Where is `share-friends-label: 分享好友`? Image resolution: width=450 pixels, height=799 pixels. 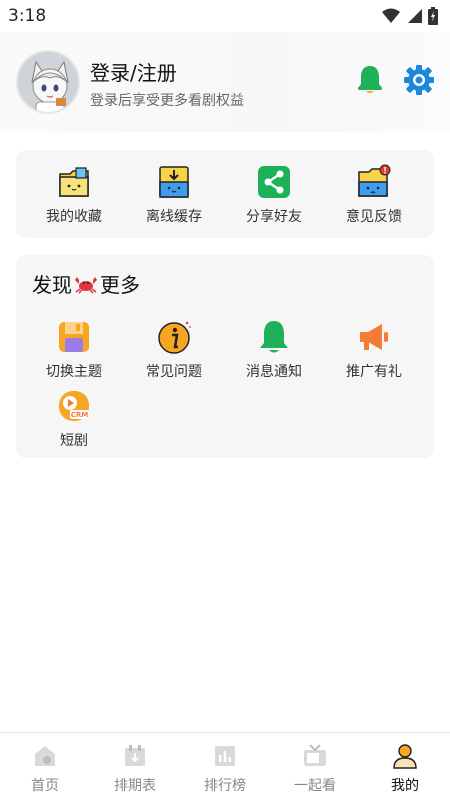 share-friends-label: 分享好友 is located at coordinates (274, 217).